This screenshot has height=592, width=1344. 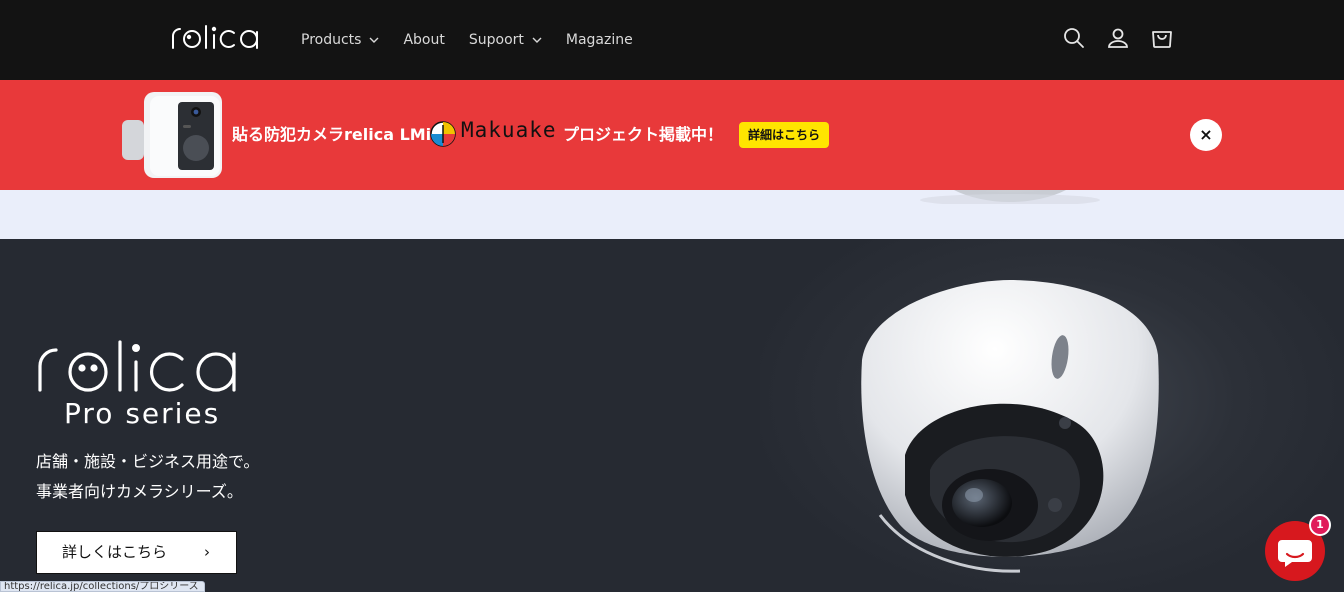 I want to click on dome-camera-edge-image, so click(x=1010, y=197).